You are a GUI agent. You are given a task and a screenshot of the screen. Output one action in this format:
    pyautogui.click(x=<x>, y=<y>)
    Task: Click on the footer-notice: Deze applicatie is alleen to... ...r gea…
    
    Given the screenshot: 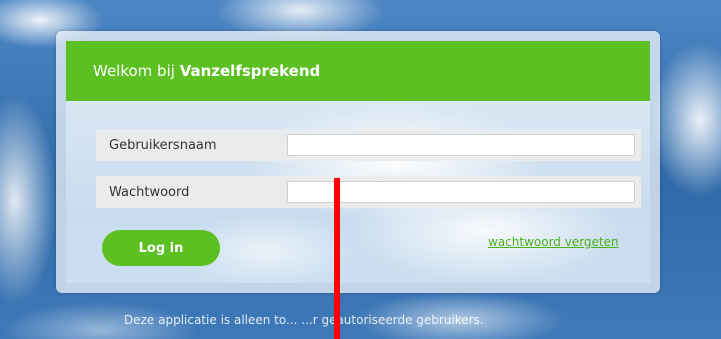 What is the action you would take?
    pyautogui.click(x=304, y=320)
    